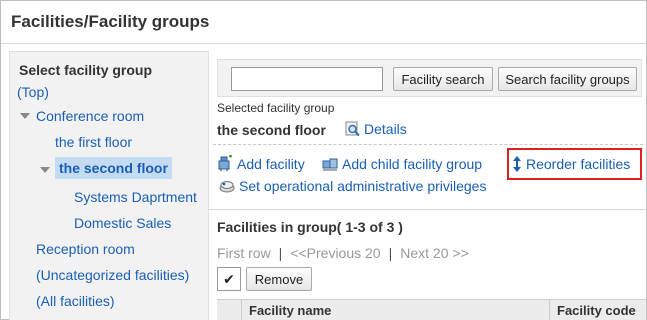  What do you see at coordinates (227, 186) in the screenshot?
I see `privileges-icon` at bounding box center [227, 186].